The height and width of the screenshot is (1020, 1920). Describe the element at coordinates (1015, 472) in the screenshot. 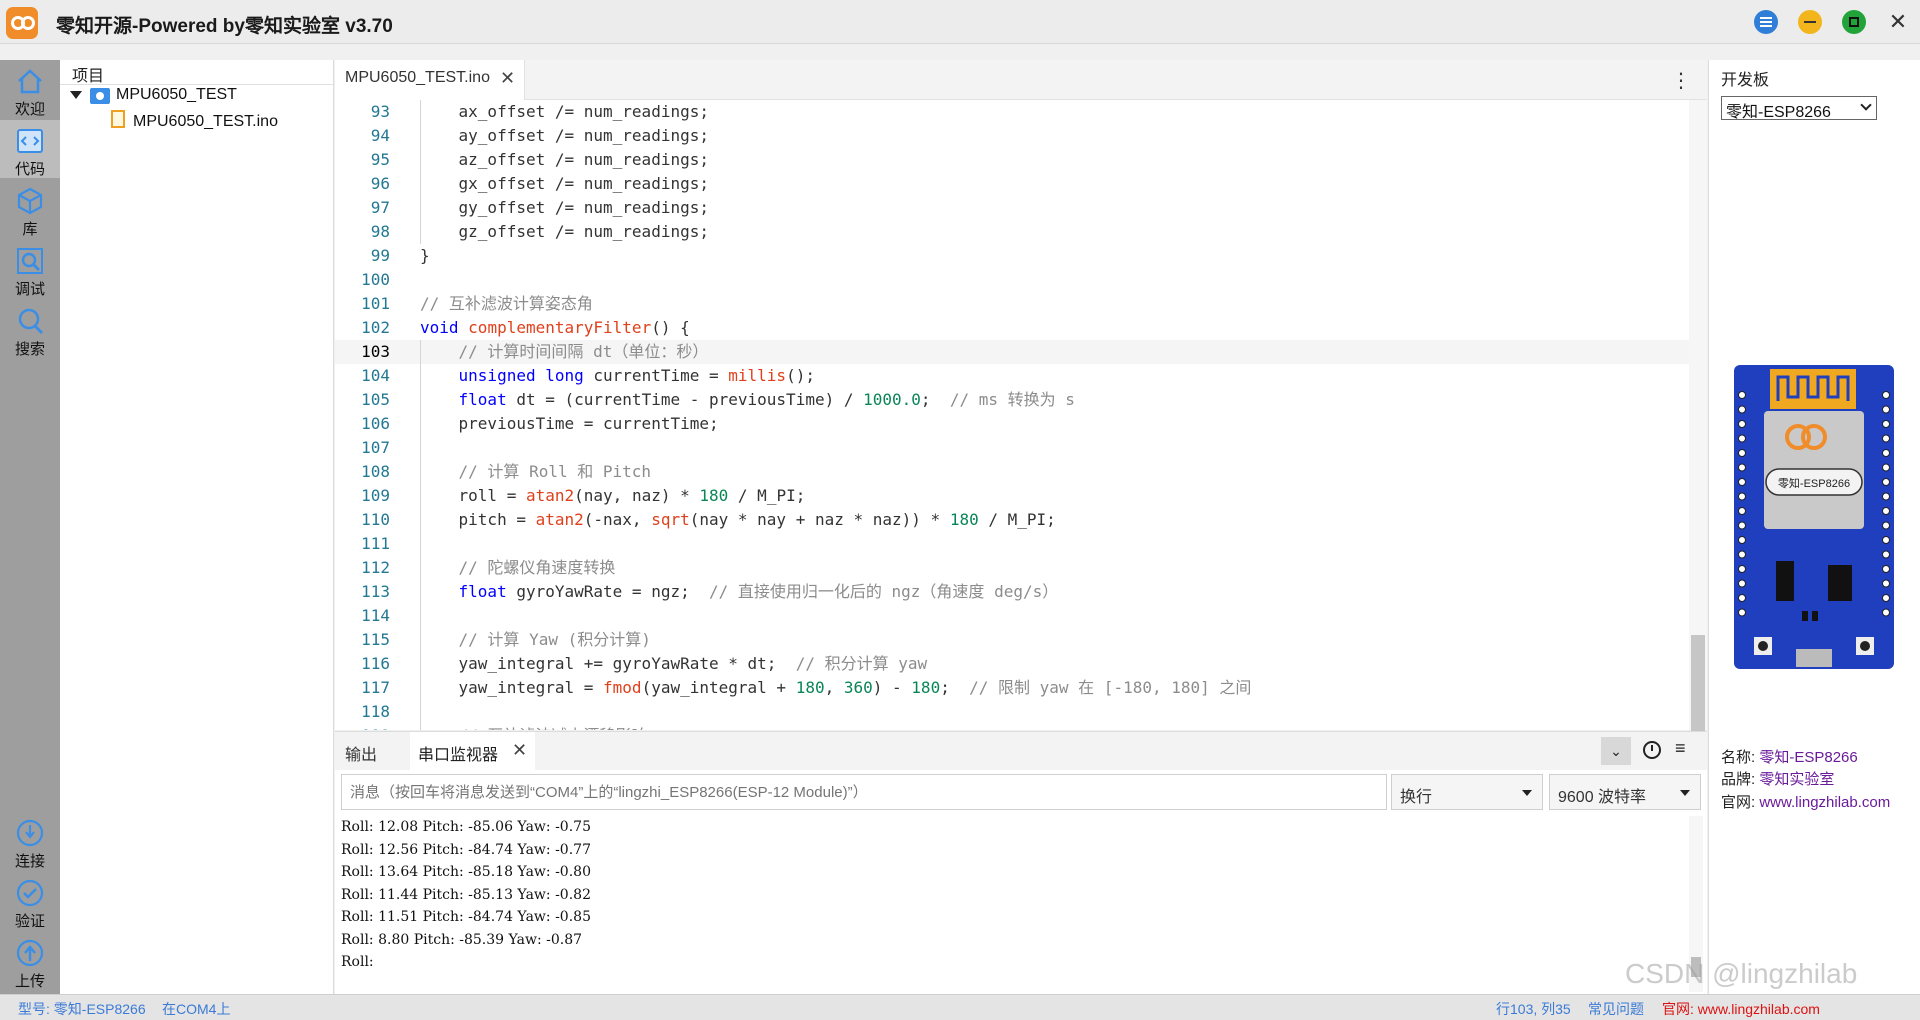

I see `code-line: 108 // 计算 Roll 和 Pitch` at that location.